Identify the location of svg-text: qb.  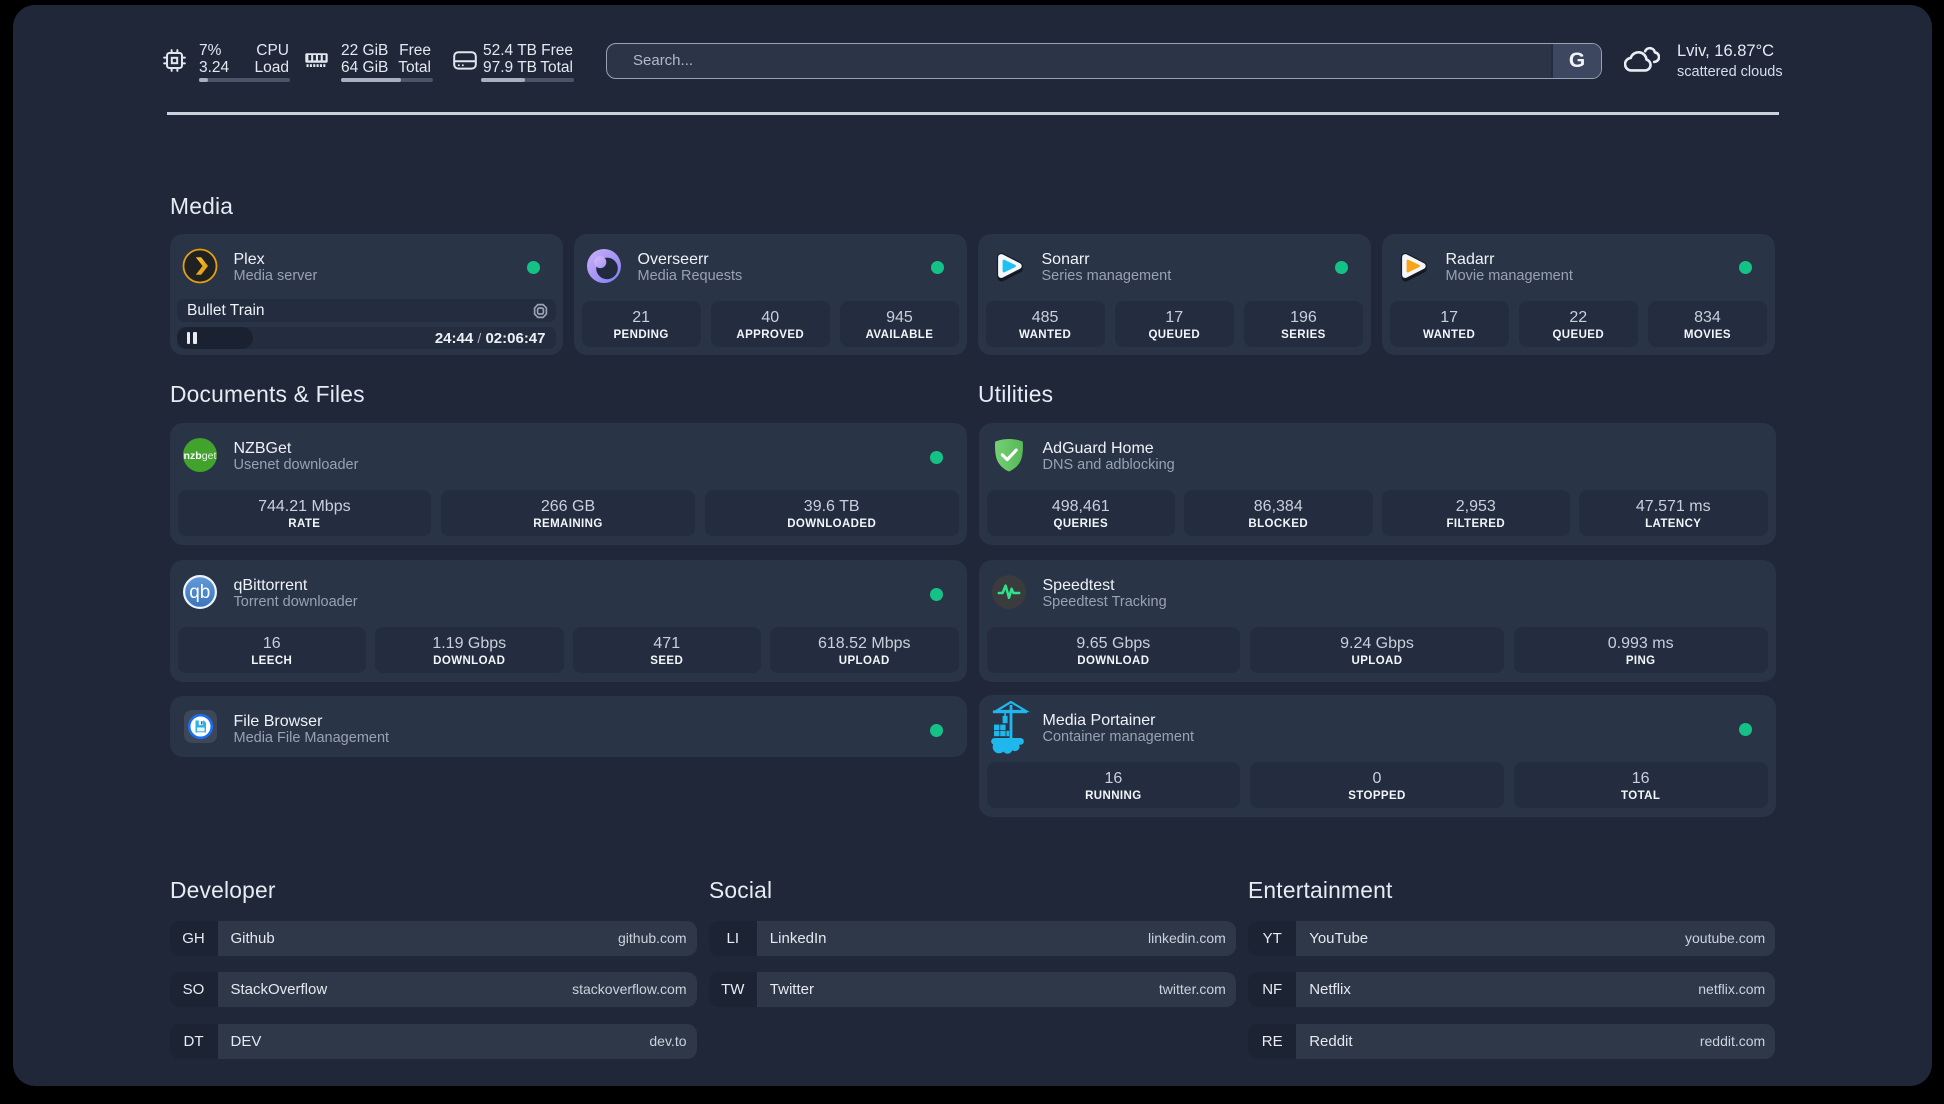
(199, 592).